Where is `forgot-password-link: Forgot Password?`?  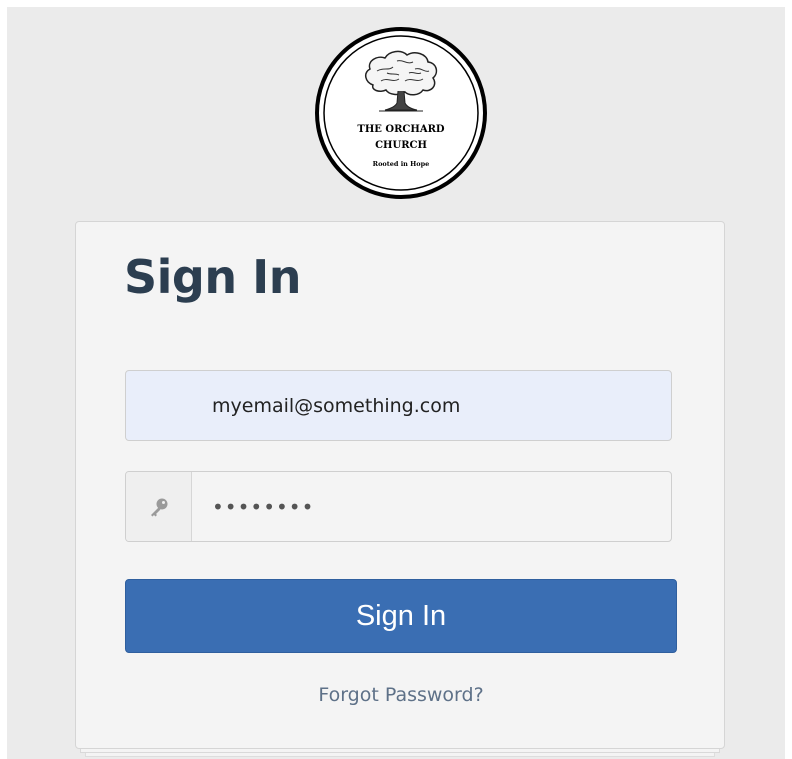 forgot-password-link: Forgot Password? is located at coordinates (401, 695).